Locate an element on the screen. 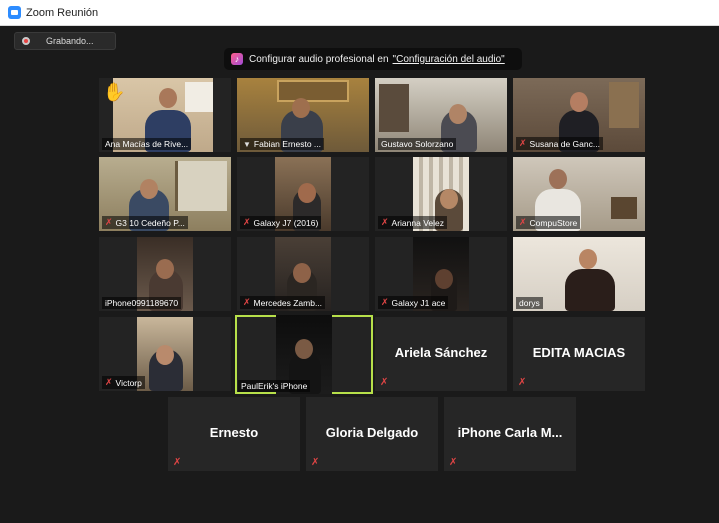 Image resolution: width=719 pixels, height=523 pixels. participant-name: iPhone0991189670 is located at coordinates (142, 303).